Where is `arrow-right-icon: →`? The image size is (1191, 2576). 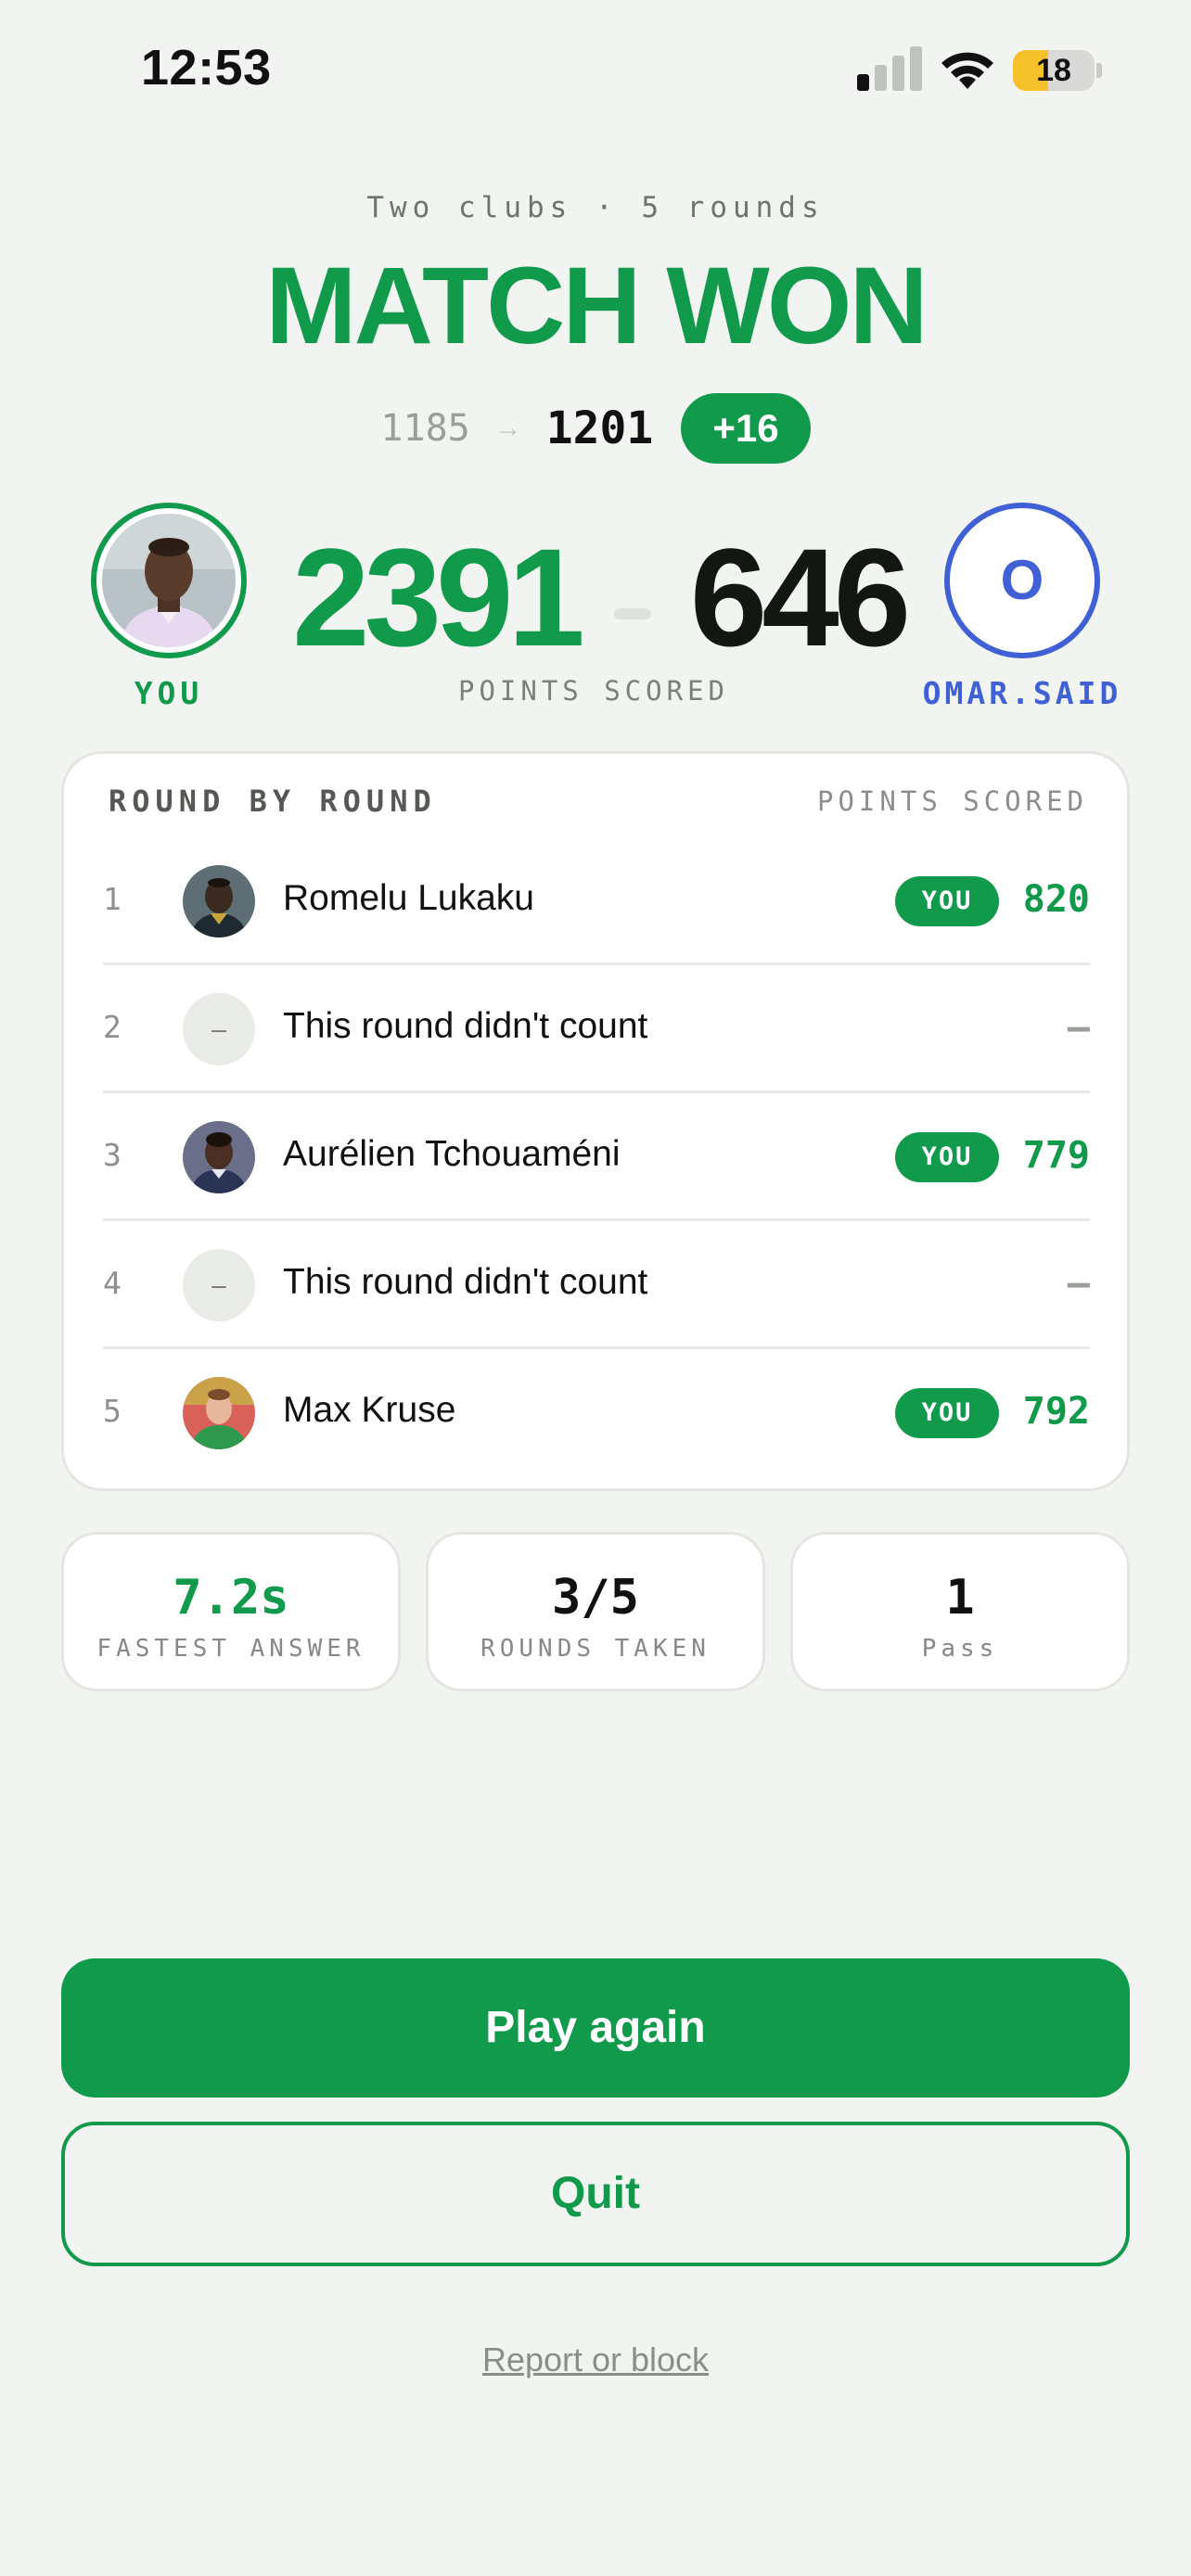 arrow-right-icon: → is located at coordinates (508, 428).